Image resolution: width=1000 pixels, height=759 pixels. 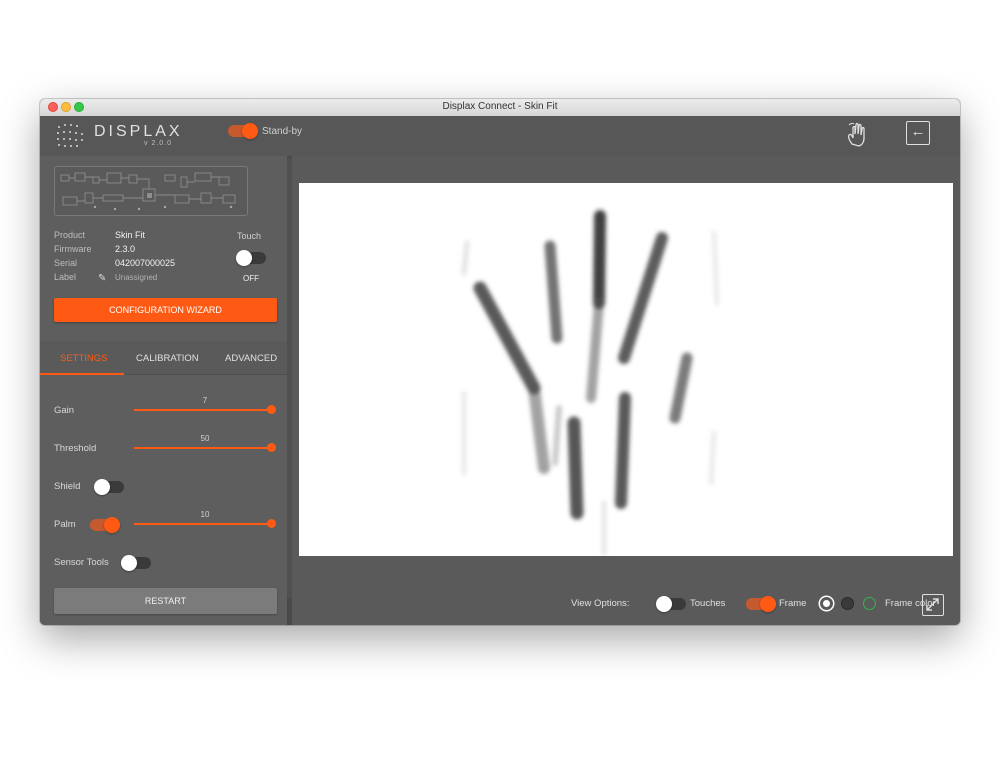 What do you see at coordinates (66, 263) in the screenshot?
I see `serial-label: Serial` at bounding box center [66, 263].